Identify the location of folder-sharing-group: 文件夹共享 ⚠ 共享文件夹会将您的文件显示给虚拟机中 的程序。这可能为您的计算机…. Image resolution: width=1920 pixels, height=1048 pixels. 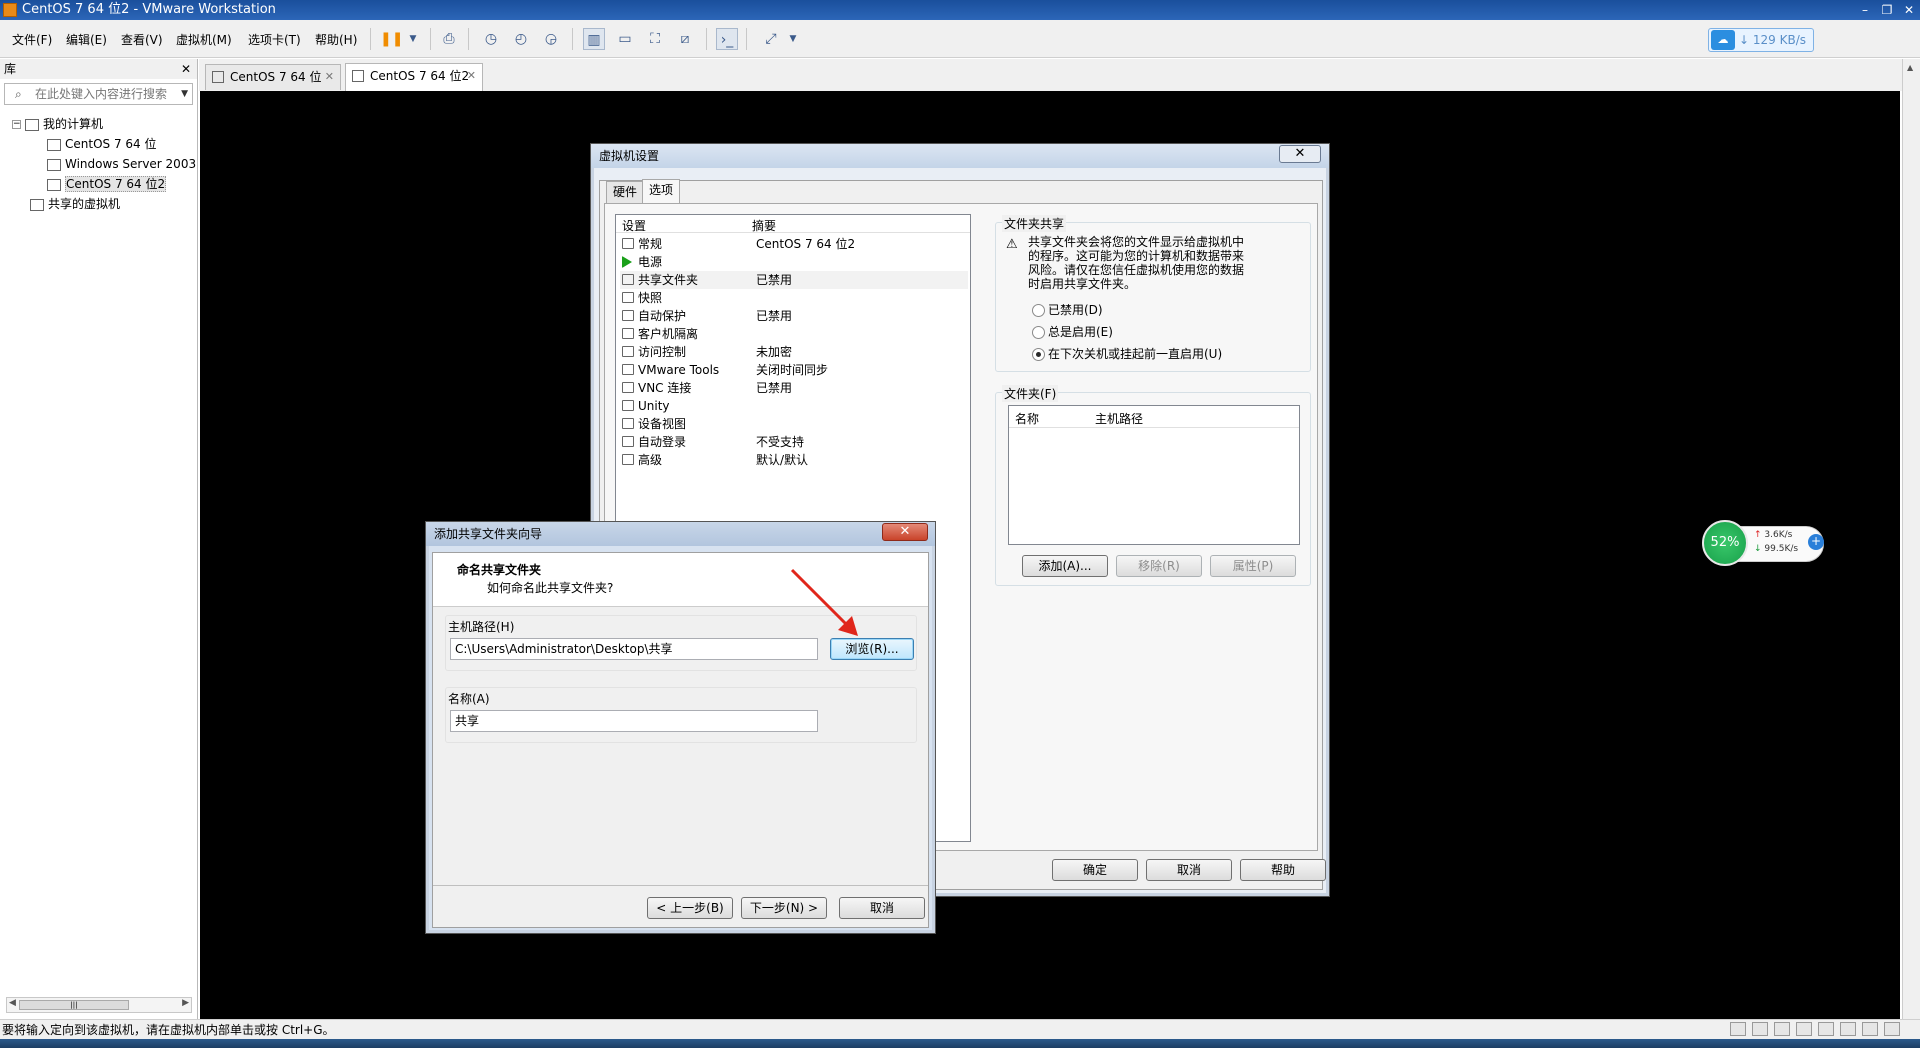
(1153, 293).